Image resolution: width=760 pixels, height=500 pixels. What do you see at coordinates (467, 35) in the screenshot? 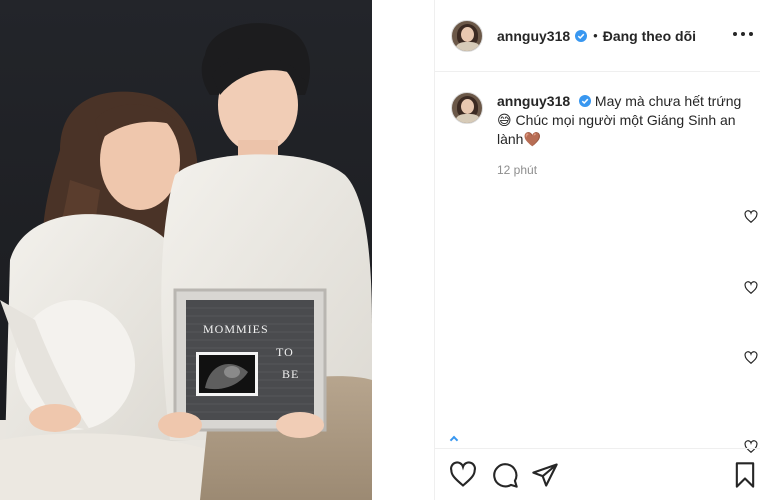
I see `author-avatar` at bounding box center [467, 35].